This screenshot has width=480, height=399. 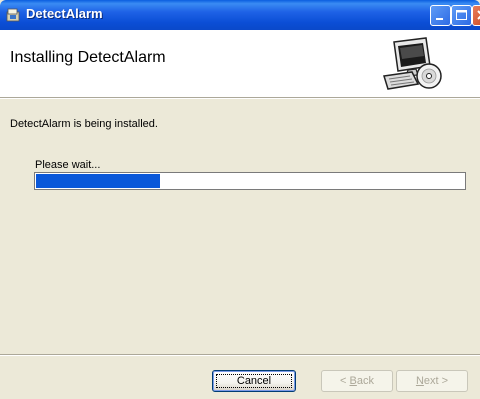 What do you see at coordinates (88, 57) in the screenshot?
I see `page-title: Installing DetectAlarm` at bounding box center [88, 57].